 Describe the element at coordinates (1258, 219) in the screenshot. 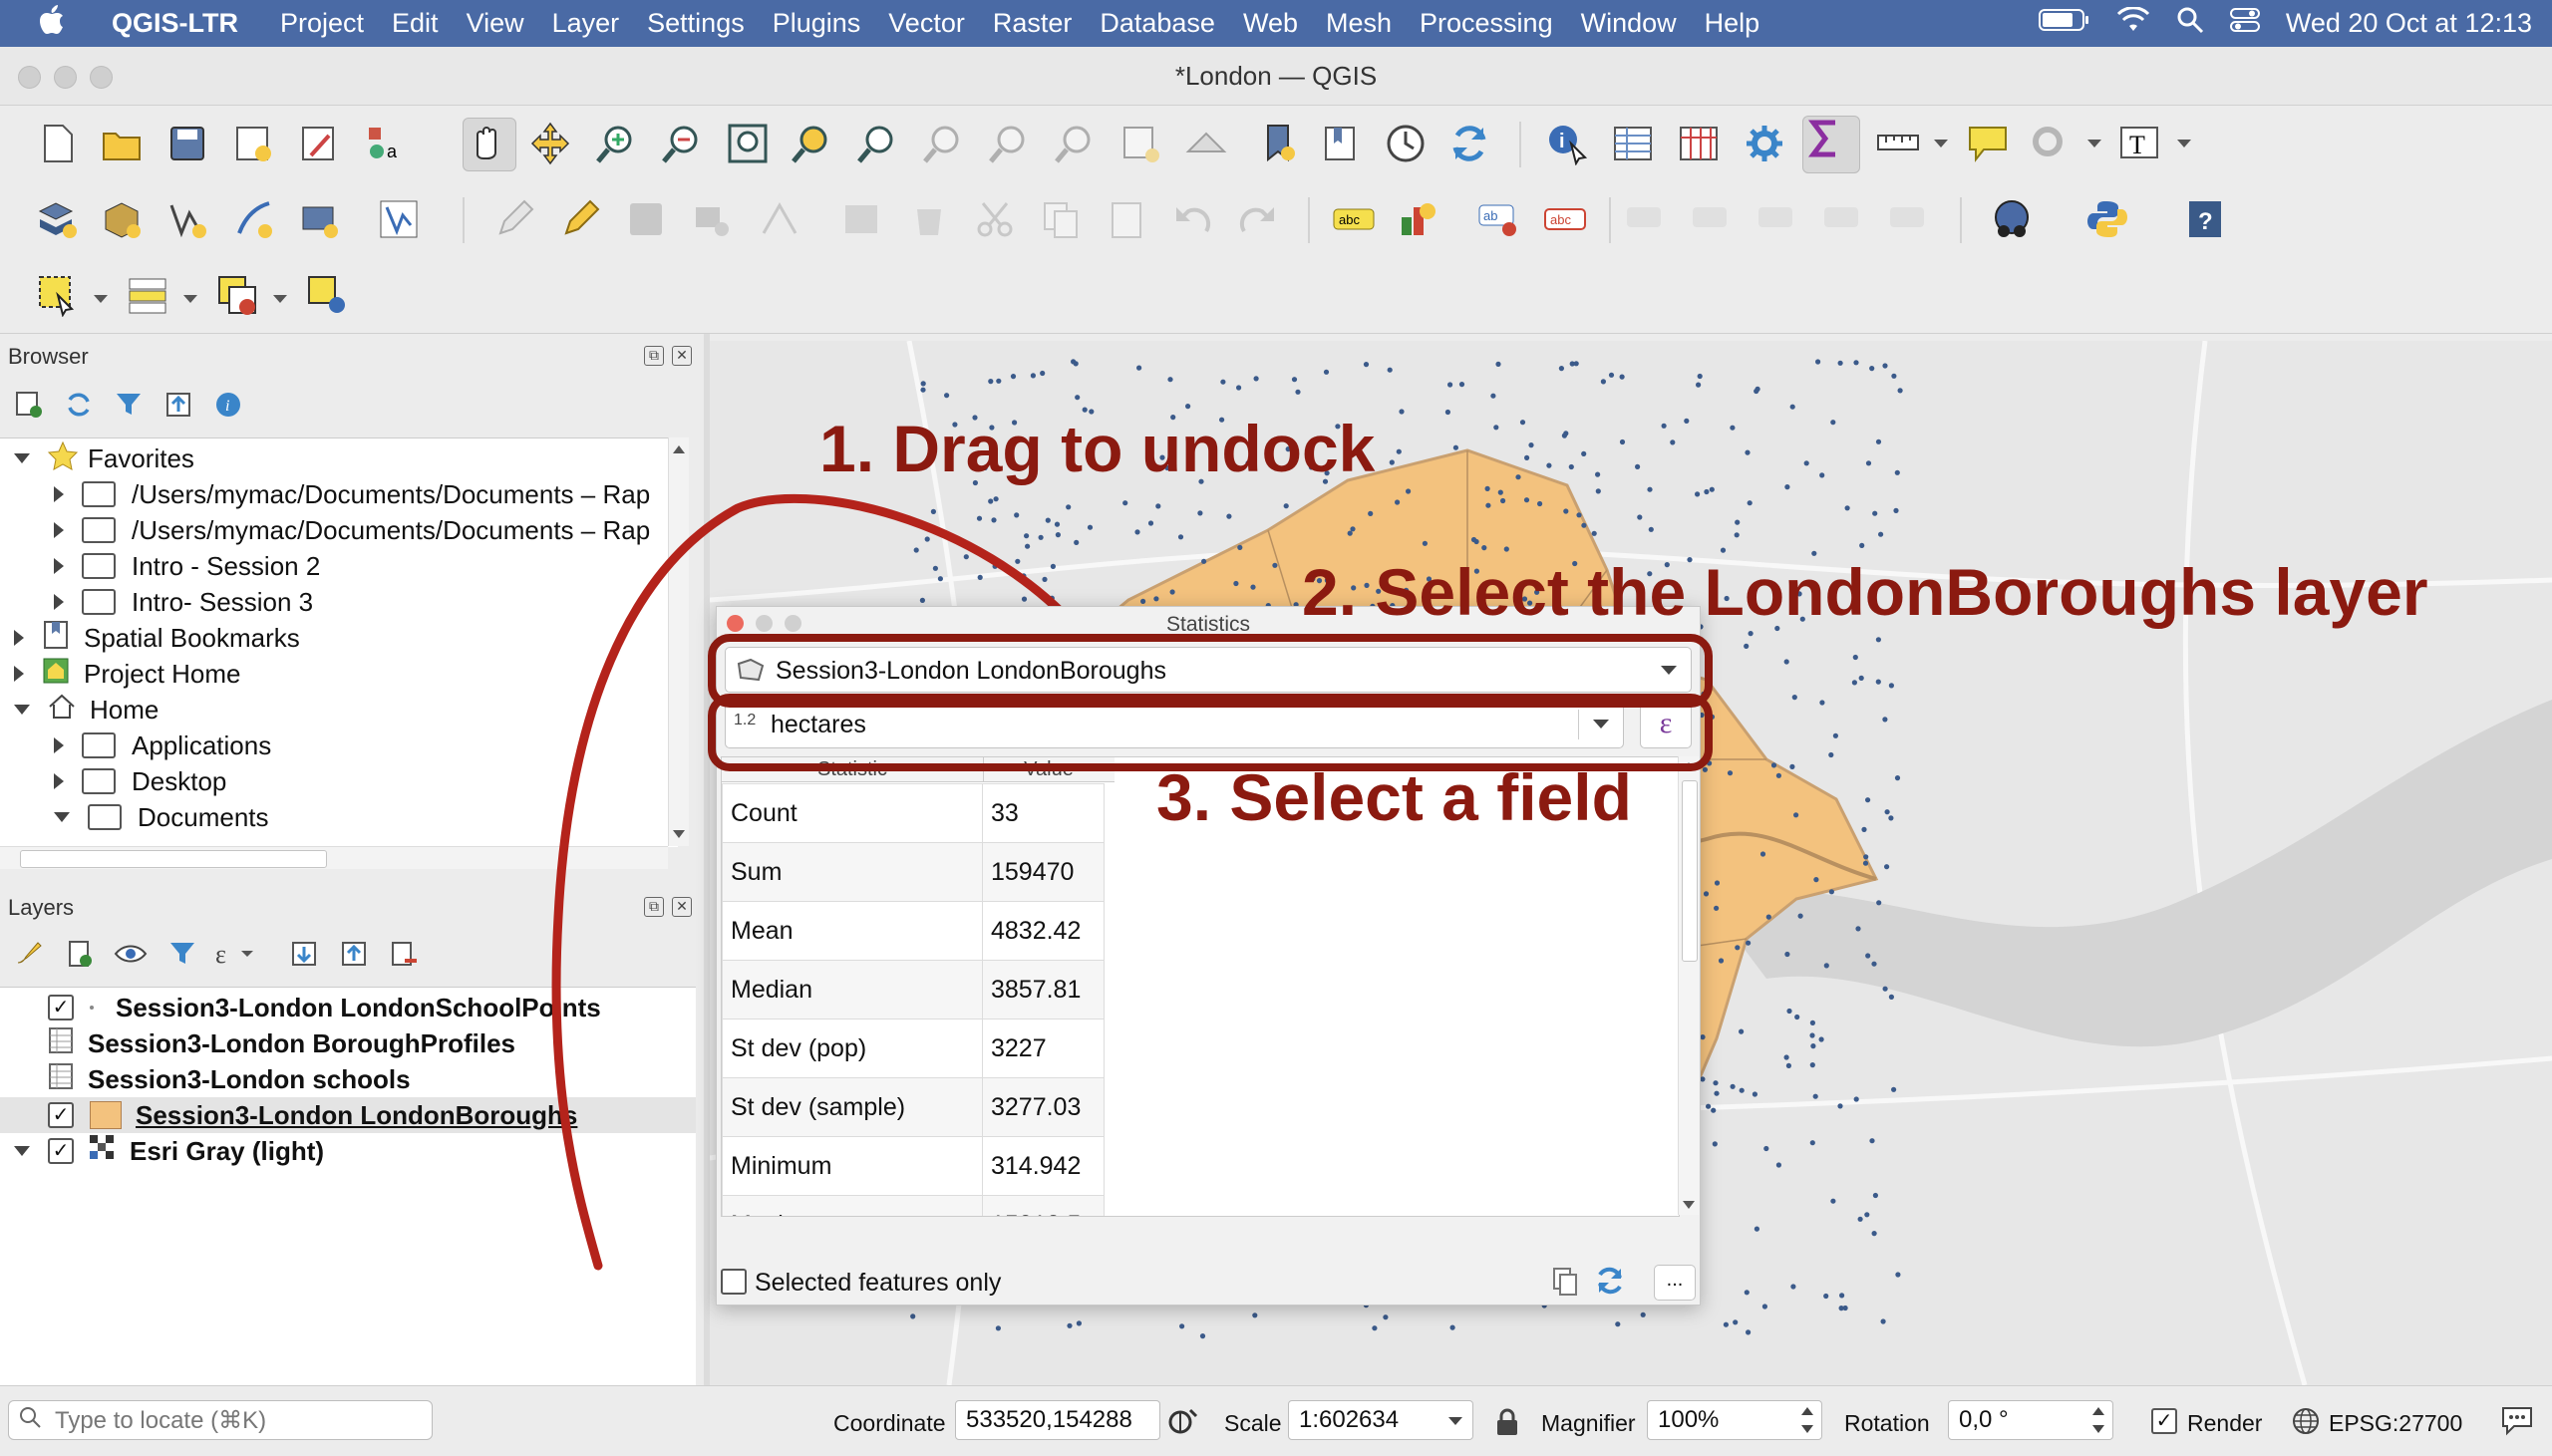

I see `redo-icon` at that location.